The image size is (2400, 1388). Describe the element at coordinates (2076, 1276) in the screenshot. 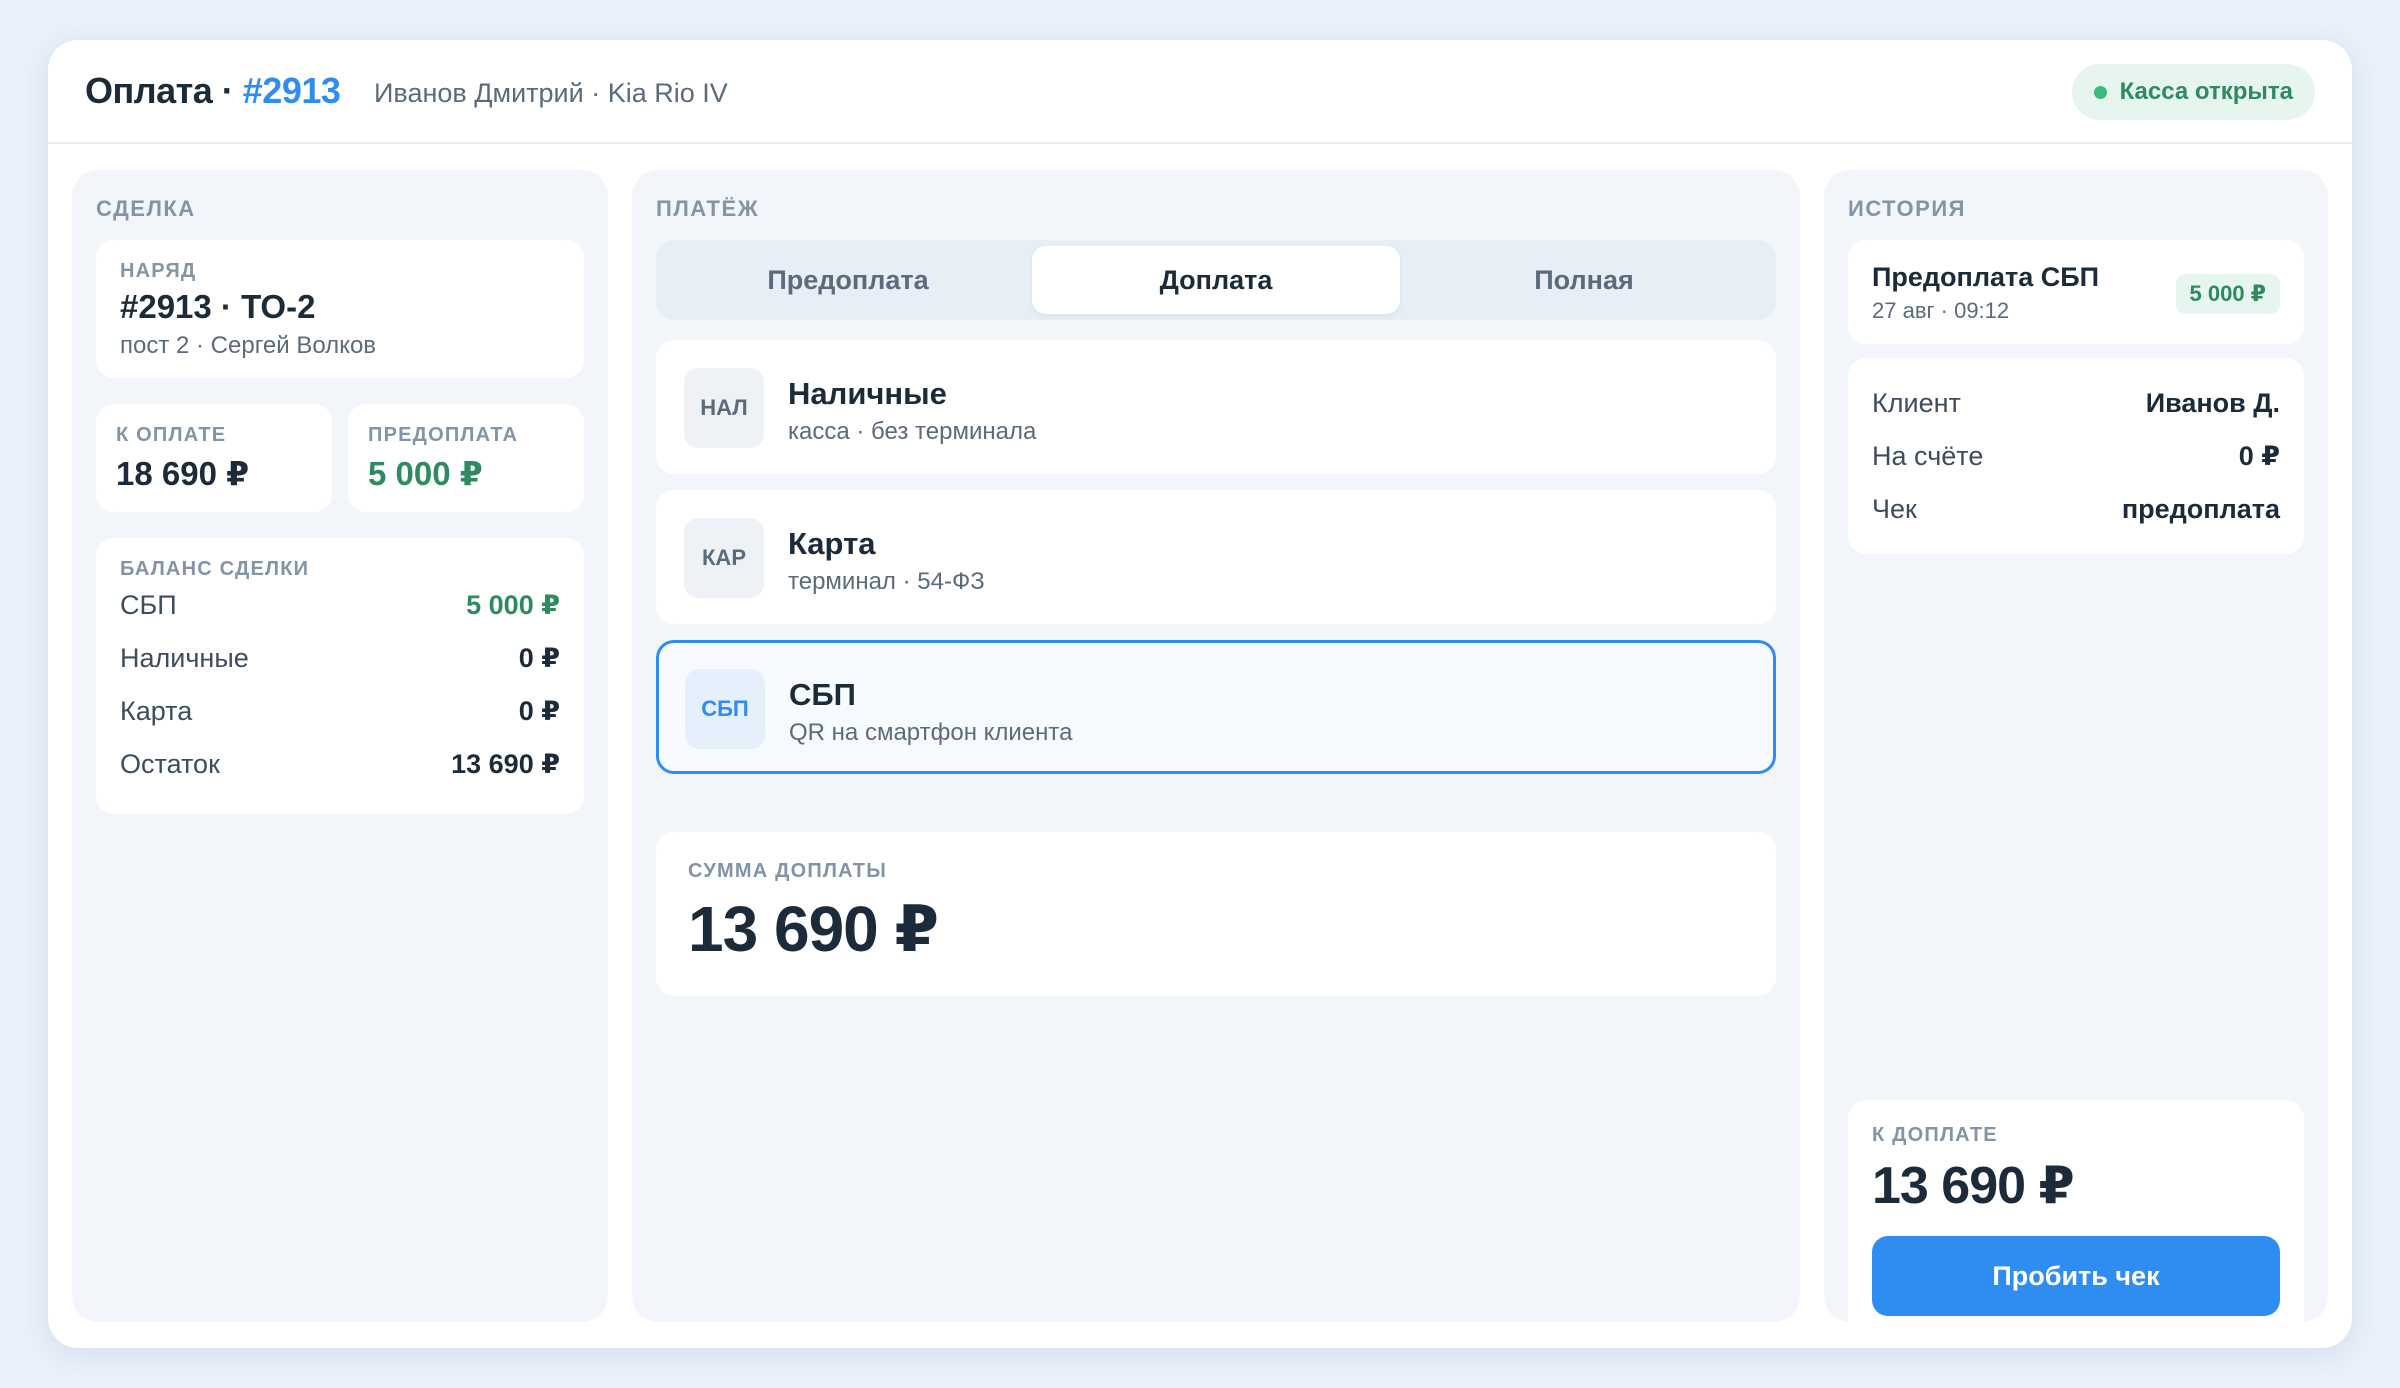

I see `print-receipt-button: Пробить чек` at that location.